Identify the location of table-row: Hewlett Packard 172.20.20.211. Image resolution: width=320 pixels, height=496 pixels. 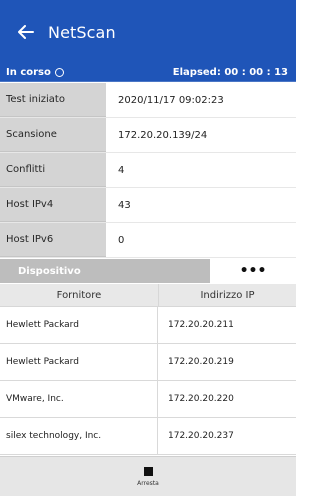
(148, 325).